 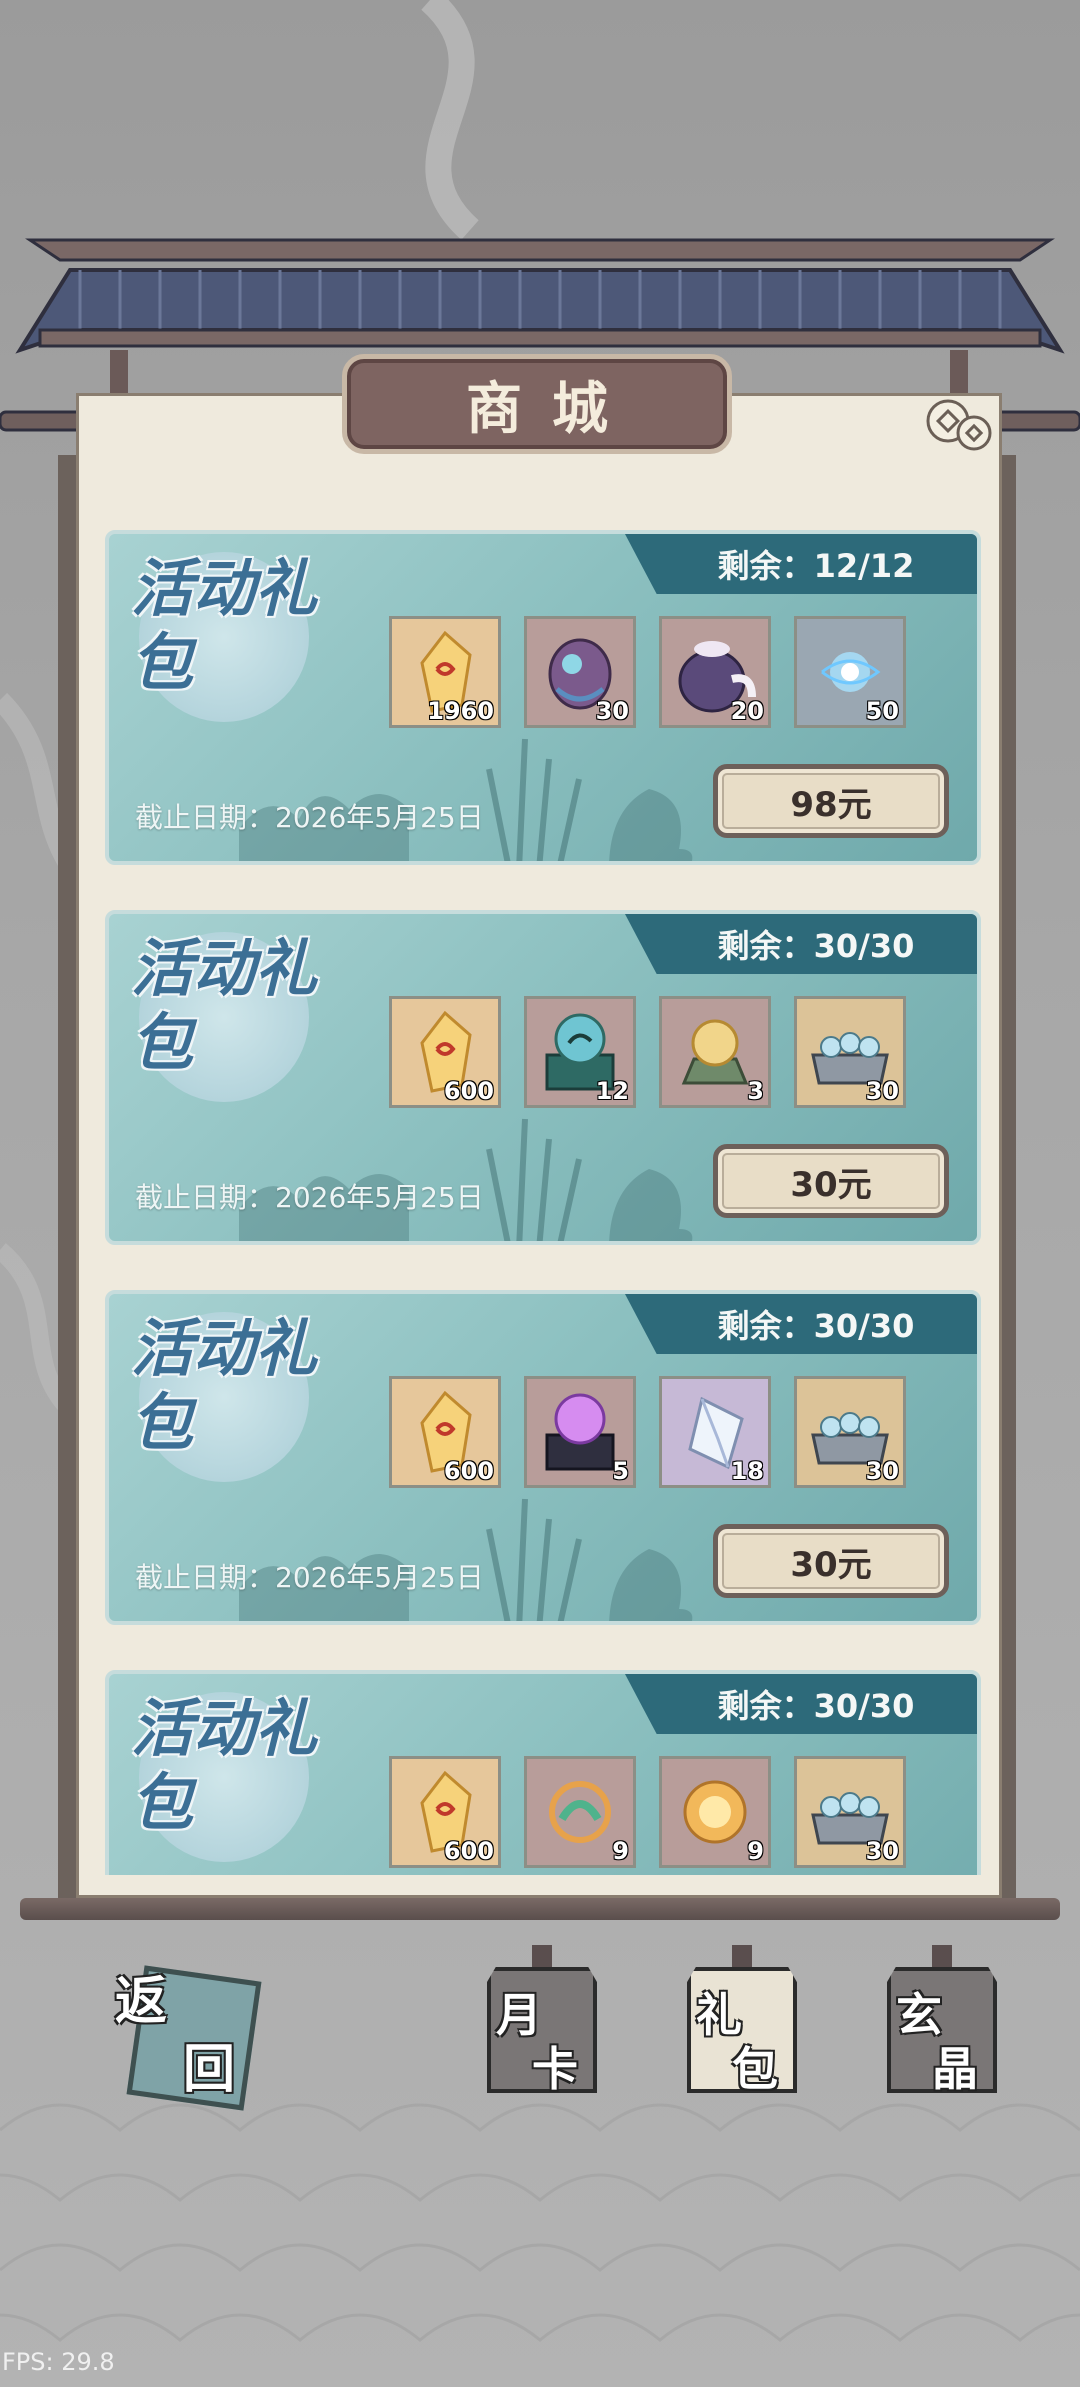 I want to click on reward-count: 18, so click(x=747, y=1471).